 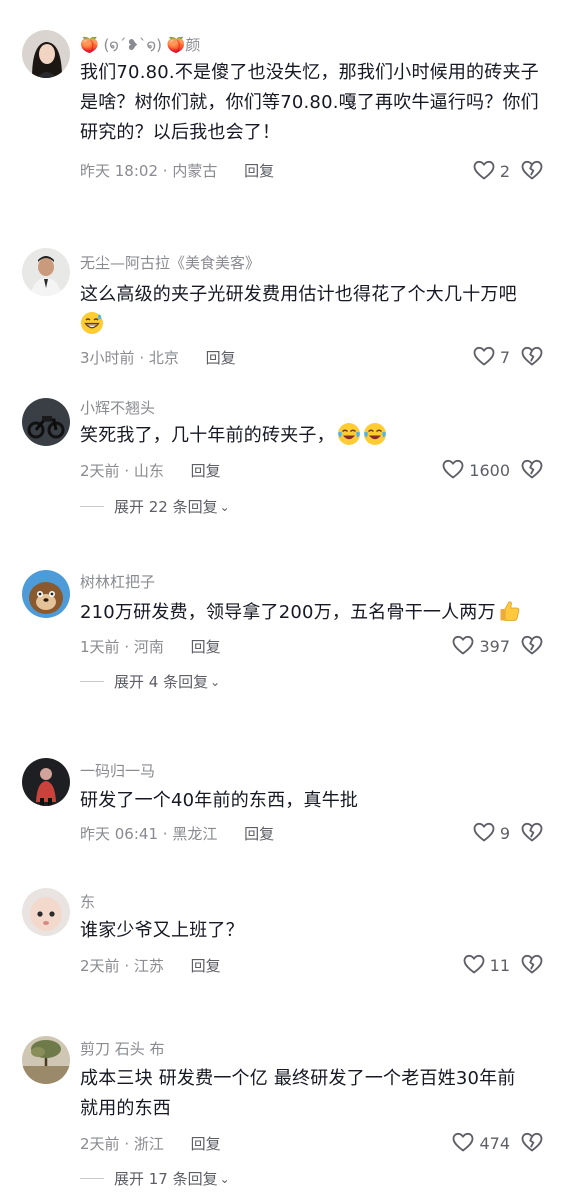 What do you see at coordinates (117, 407) in the screenshot?
I see `comment-username: 小辉不翘头` at bounding box center [117, 407].